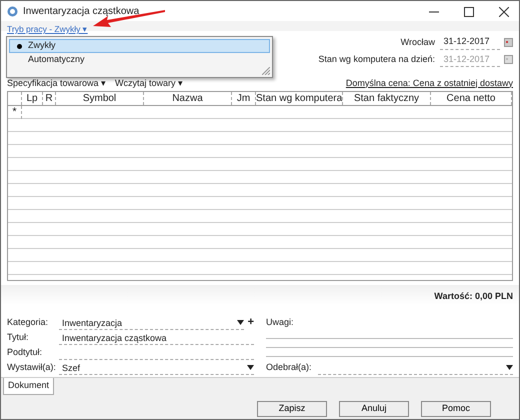 Image resolution: width=520 pixels, height=420 pixels. I want to click on bullet-icon, so click(19, 46).